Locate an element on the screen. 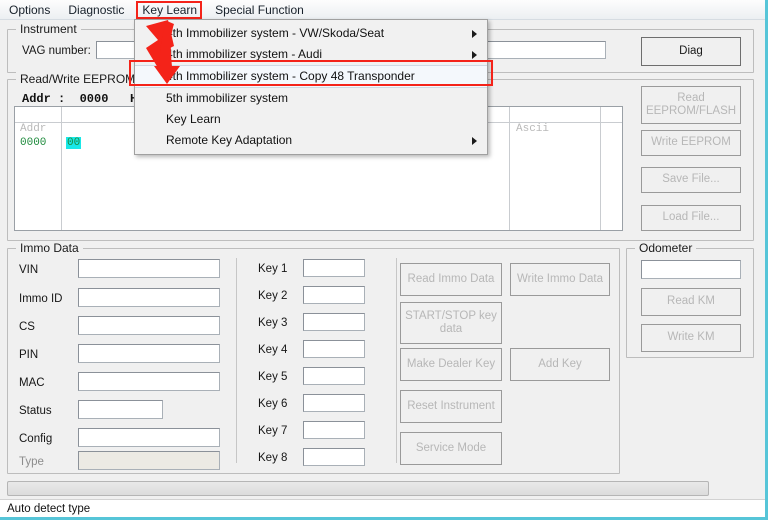 This screenshot has width=768, height=520. mac-label: MAC is located at coordinates (32, 383).